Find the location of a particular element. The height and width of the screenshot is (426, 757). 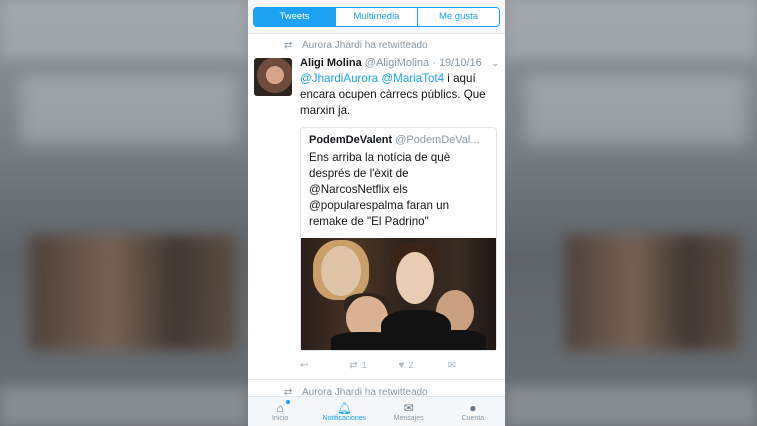

tab-multimedia: Multimedia is located at coordinates (376, 16).